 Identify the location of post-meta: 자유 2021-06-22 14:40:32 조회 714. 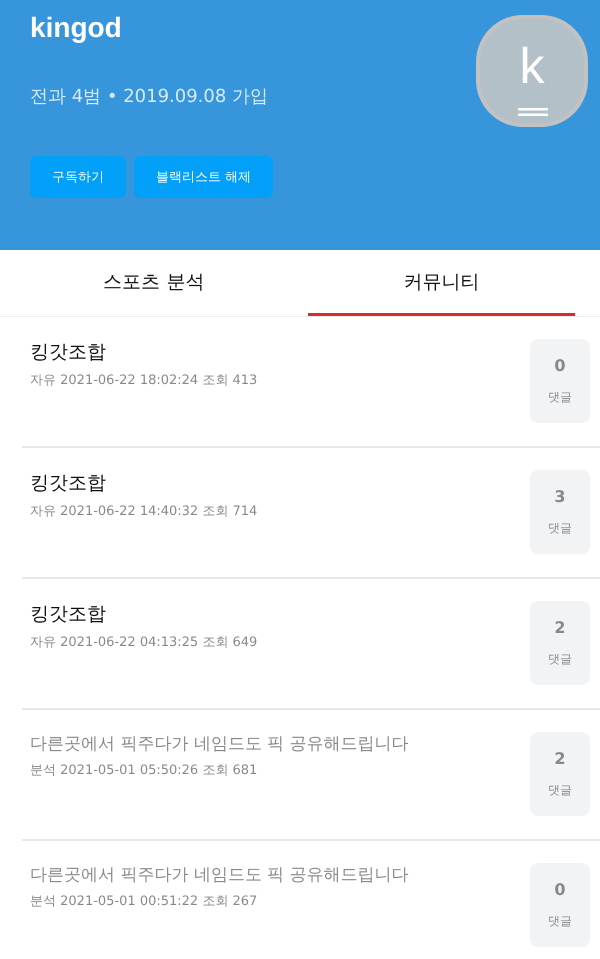
(144, 511).